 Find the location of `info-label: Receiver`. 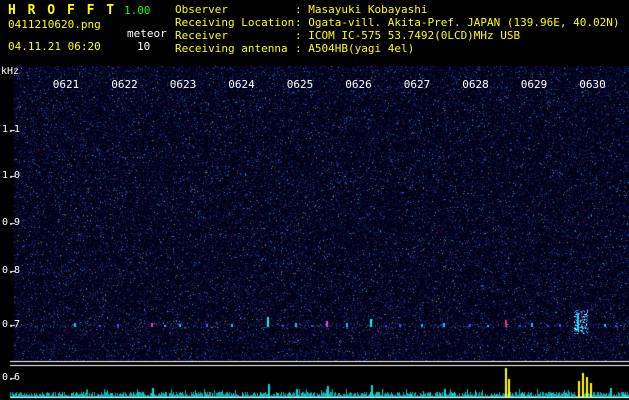

info-label: Receiver is located at coordinates (201, 35).